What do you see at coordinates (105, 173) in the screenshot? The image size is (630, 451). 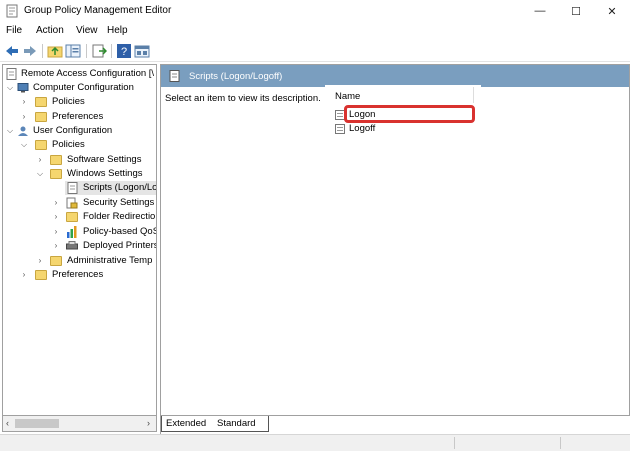 I see `tree-label: Windows Settings` at bounding box center [105, 173].